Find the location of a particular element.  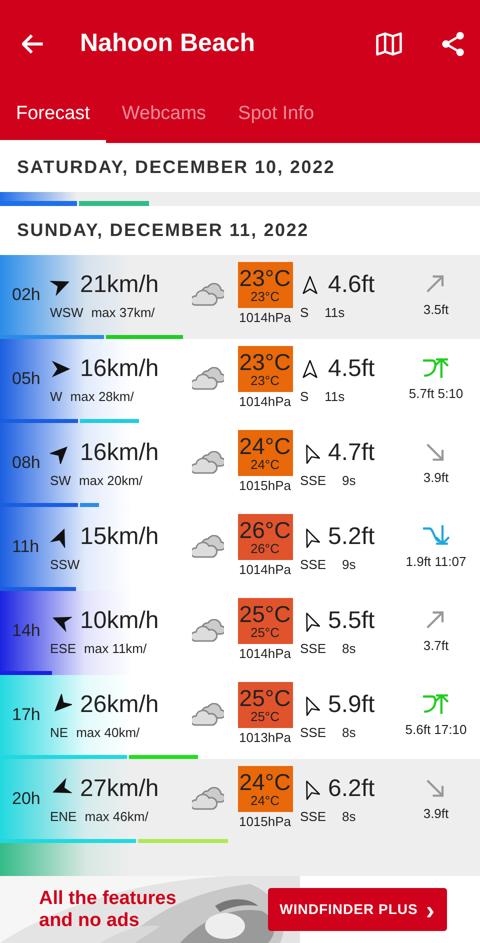

swell-height: 5.2ft is located at coordinates (351, 537).